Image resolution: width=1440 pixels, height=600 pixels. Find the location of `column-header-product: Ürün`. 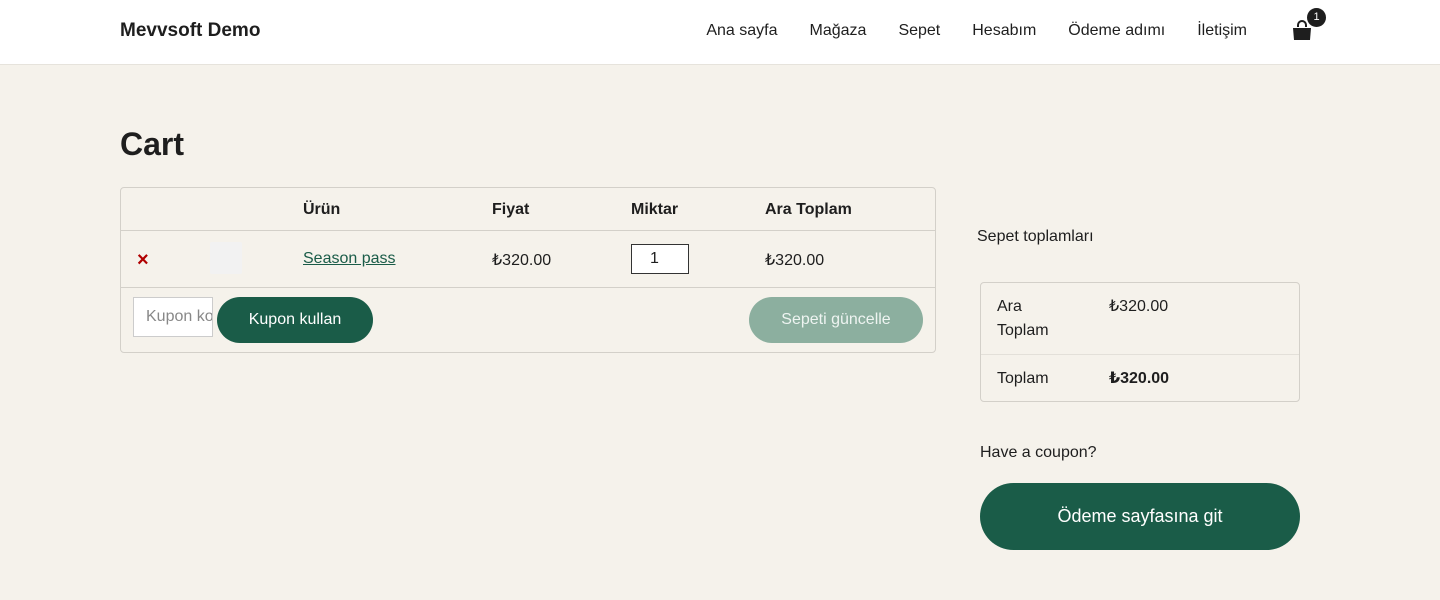

column-header-product: Ürün is located at coordinates (322, 209).